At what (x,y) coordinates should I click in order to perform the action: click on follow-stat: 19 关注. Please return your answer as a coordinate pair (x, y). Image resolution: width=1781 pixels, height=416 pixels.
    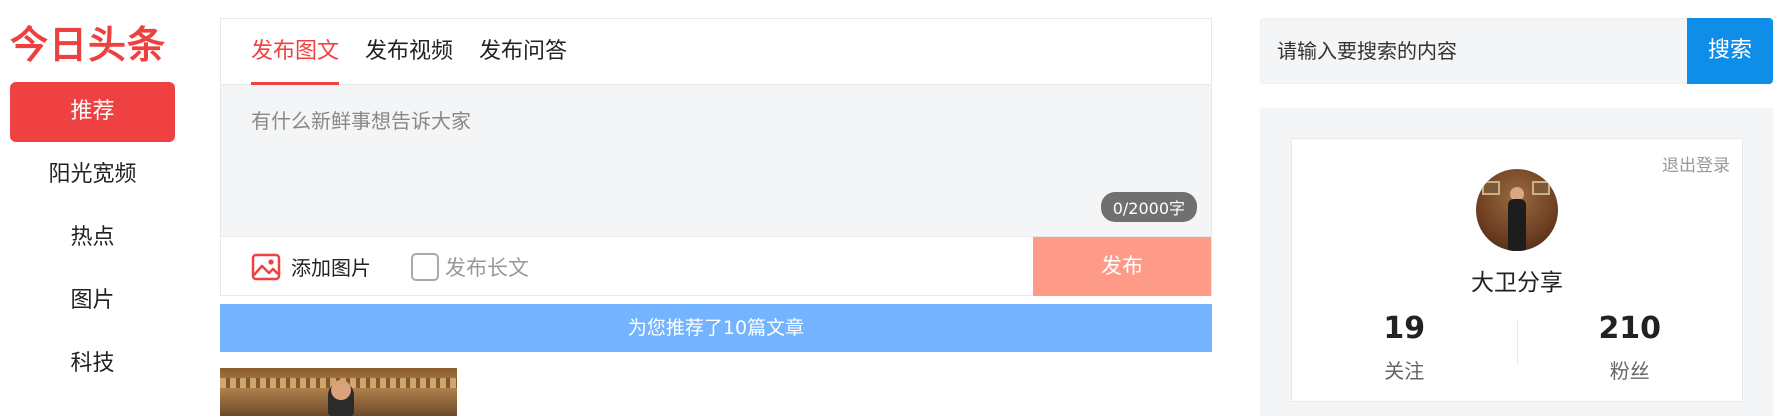
    Looking at the image, I should click on (1404, 346).